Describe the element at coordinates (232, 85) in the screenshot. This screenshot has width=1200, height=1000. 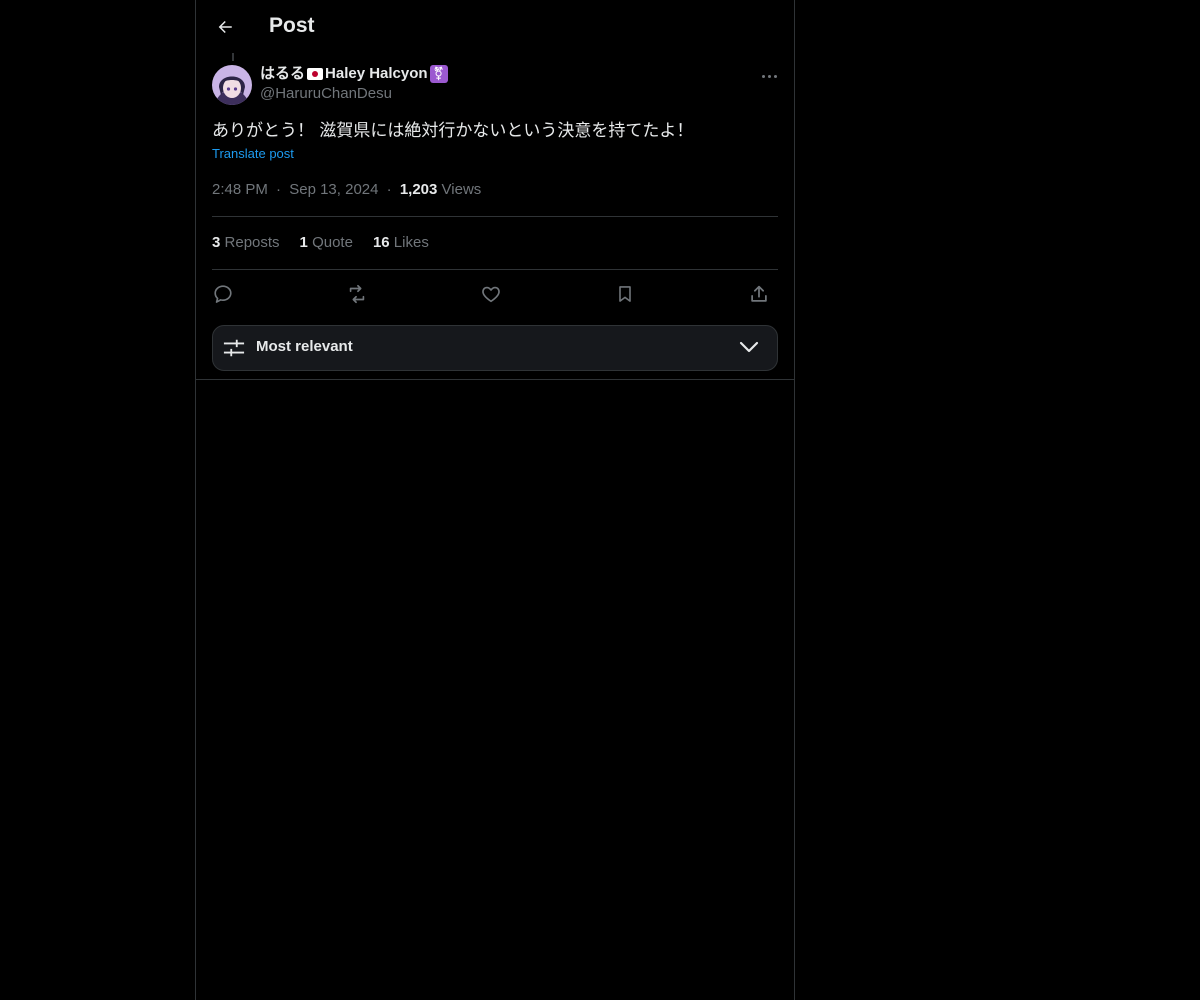
I see `avatar` at that location.